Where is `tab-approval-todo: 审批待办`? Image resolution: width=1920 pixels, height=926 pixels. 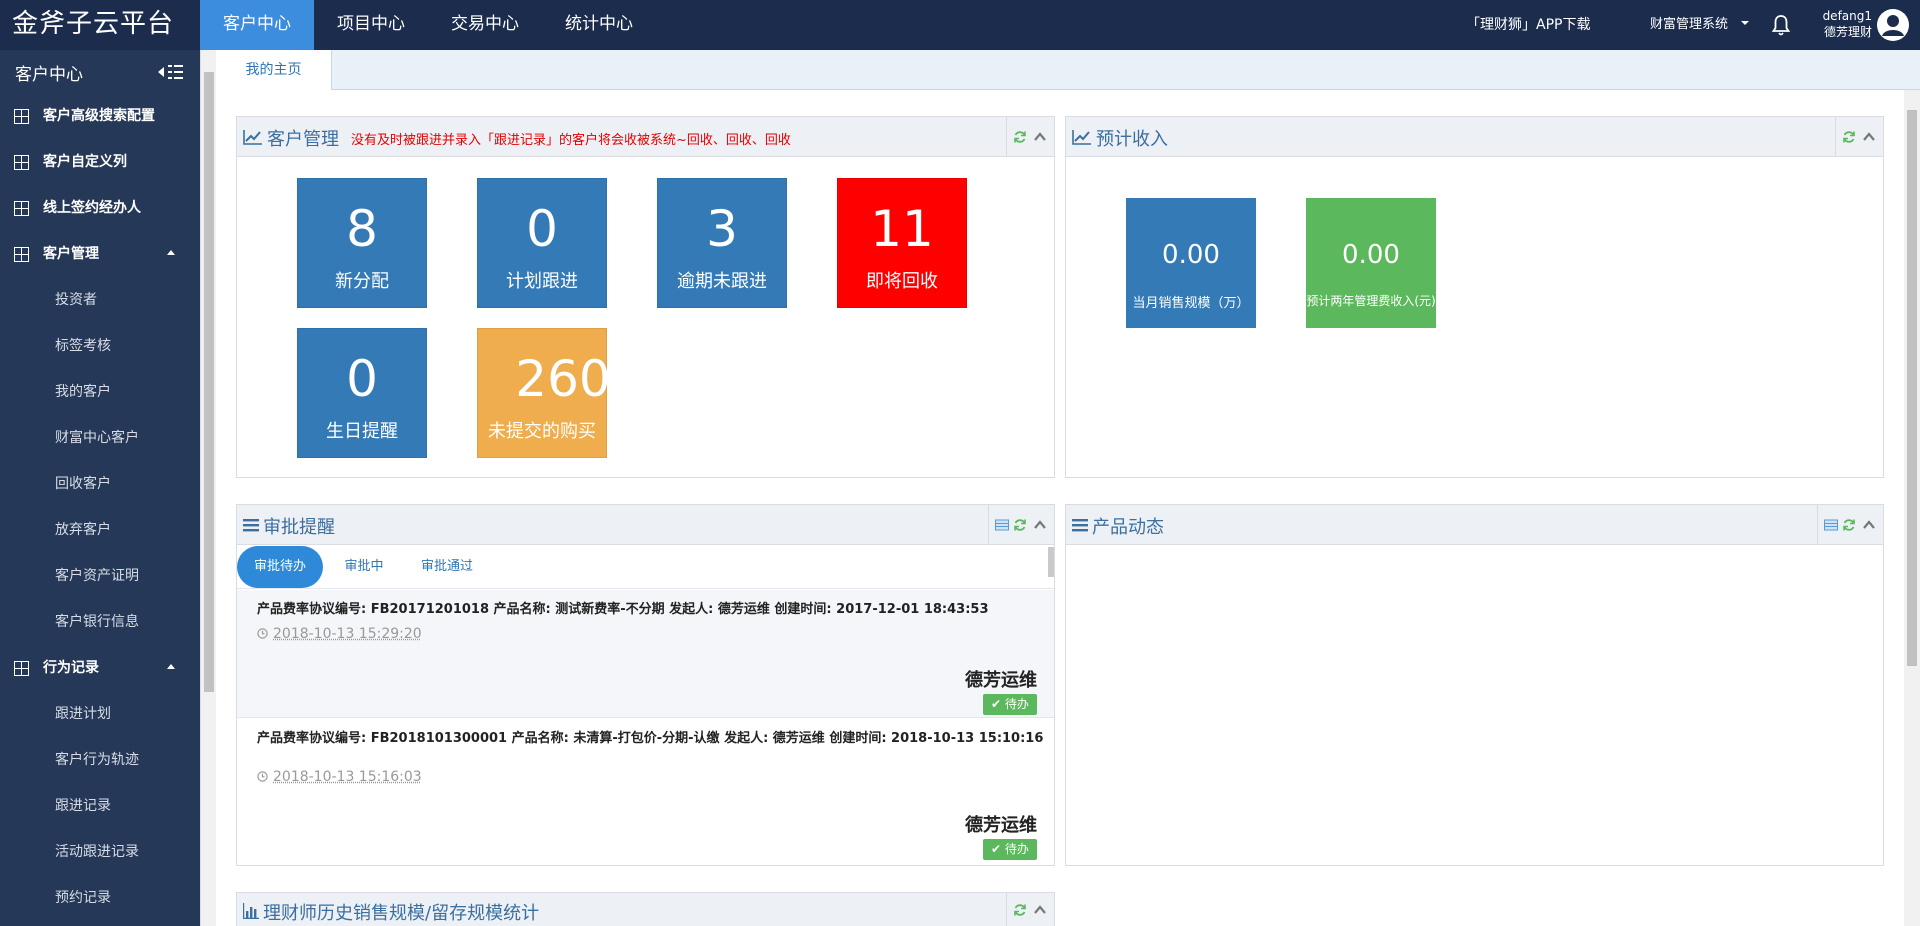 tab-approval-todo: 审批待办 is located at coordinates (280, 567).